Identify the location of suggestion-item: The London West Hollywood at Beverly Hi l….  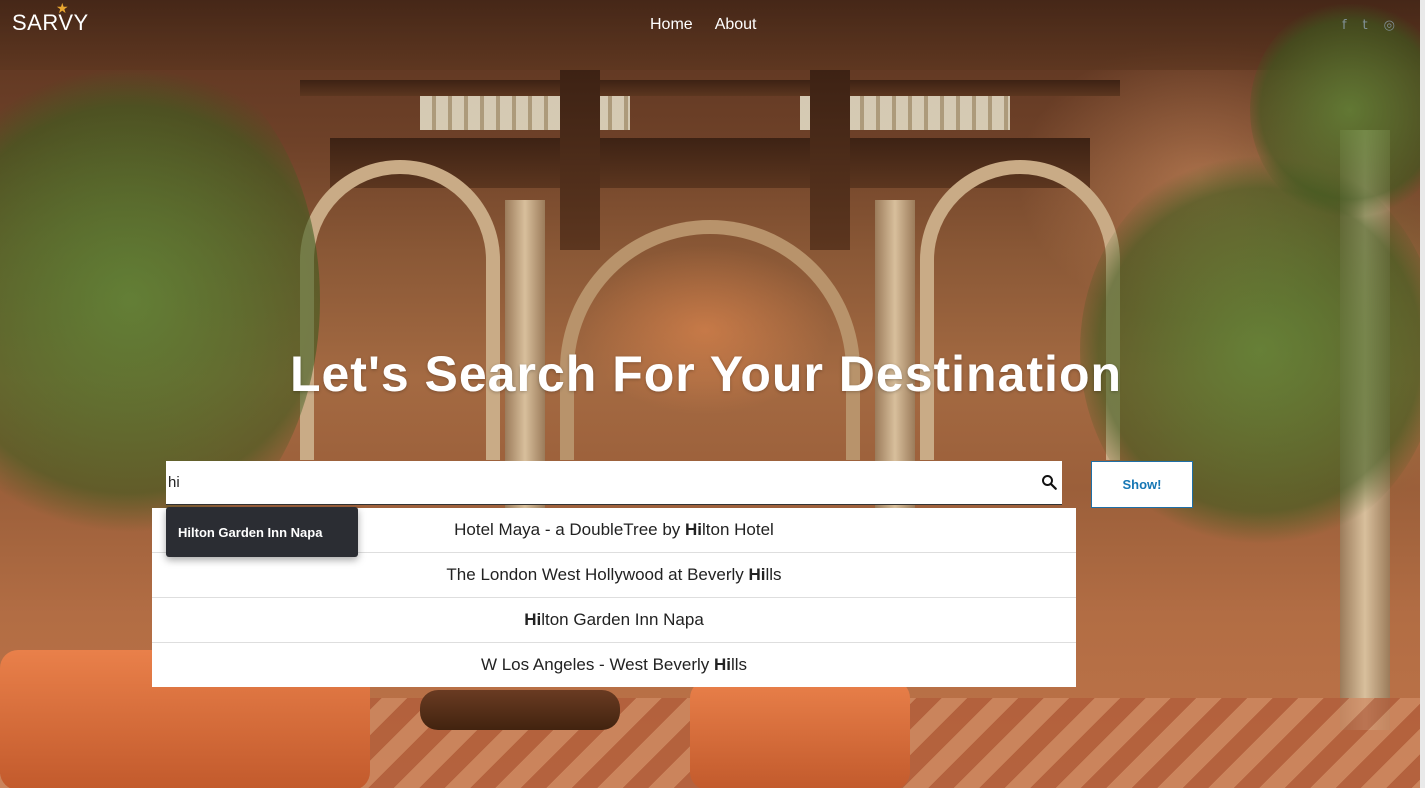
(614, 575).